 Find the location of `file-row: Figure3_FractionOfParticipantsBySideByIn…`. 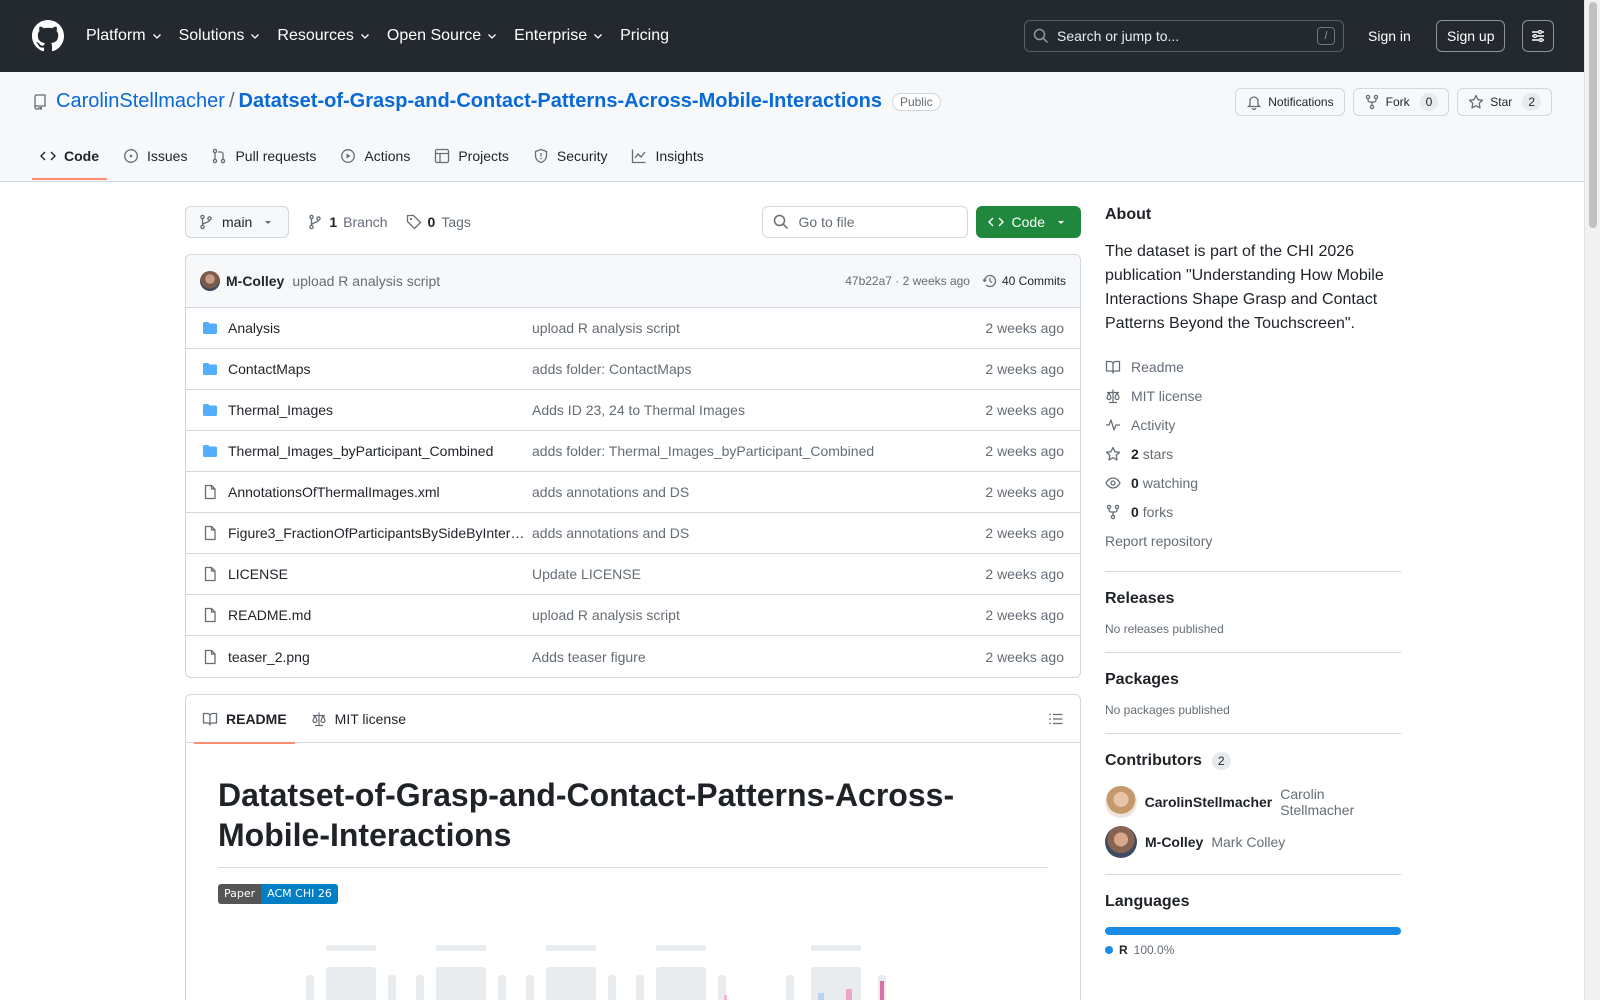

file-row: Figure3_FractionOfParticipantsBySideByIn… is located at coordinates (633, 533).